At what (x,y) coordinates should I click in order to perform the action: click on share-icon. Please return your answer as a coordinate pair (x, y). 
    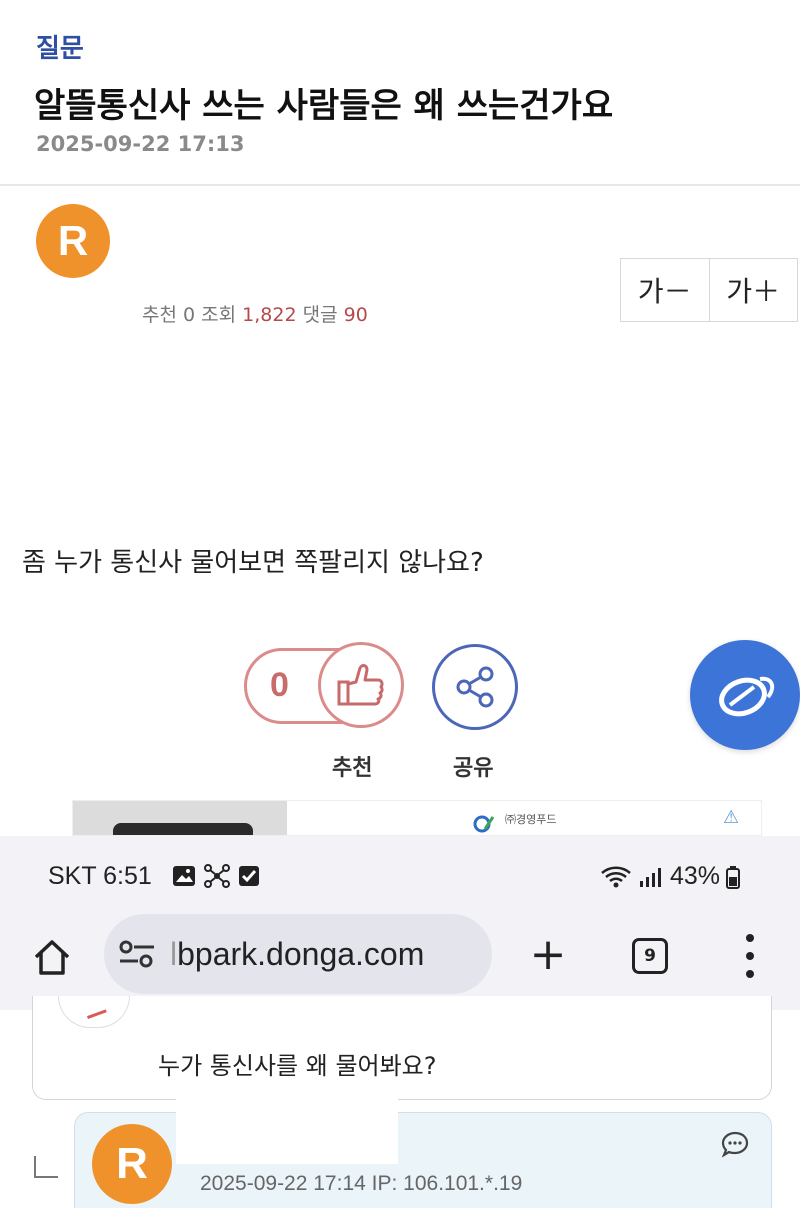
    Looking at the image, I should click on (475, 687).